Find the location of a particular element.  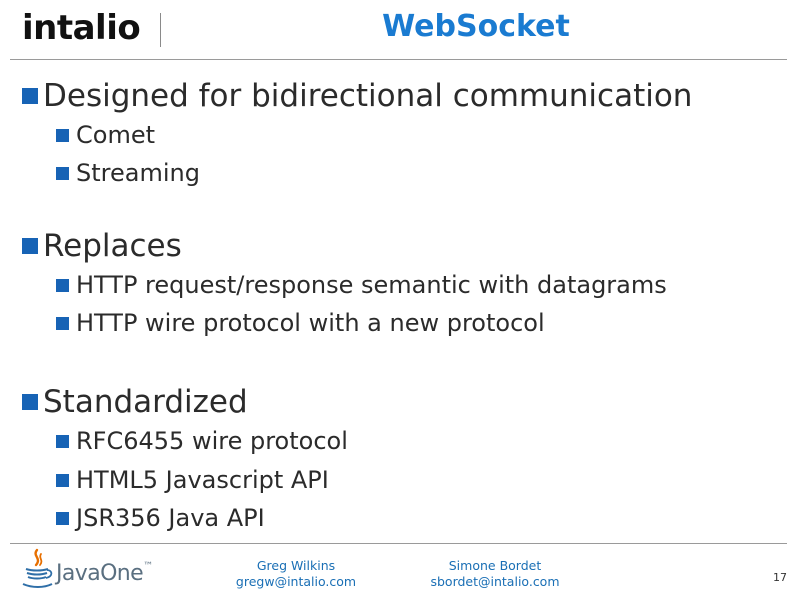

bullet-text: Streaming is located at coordinates (138, 173).